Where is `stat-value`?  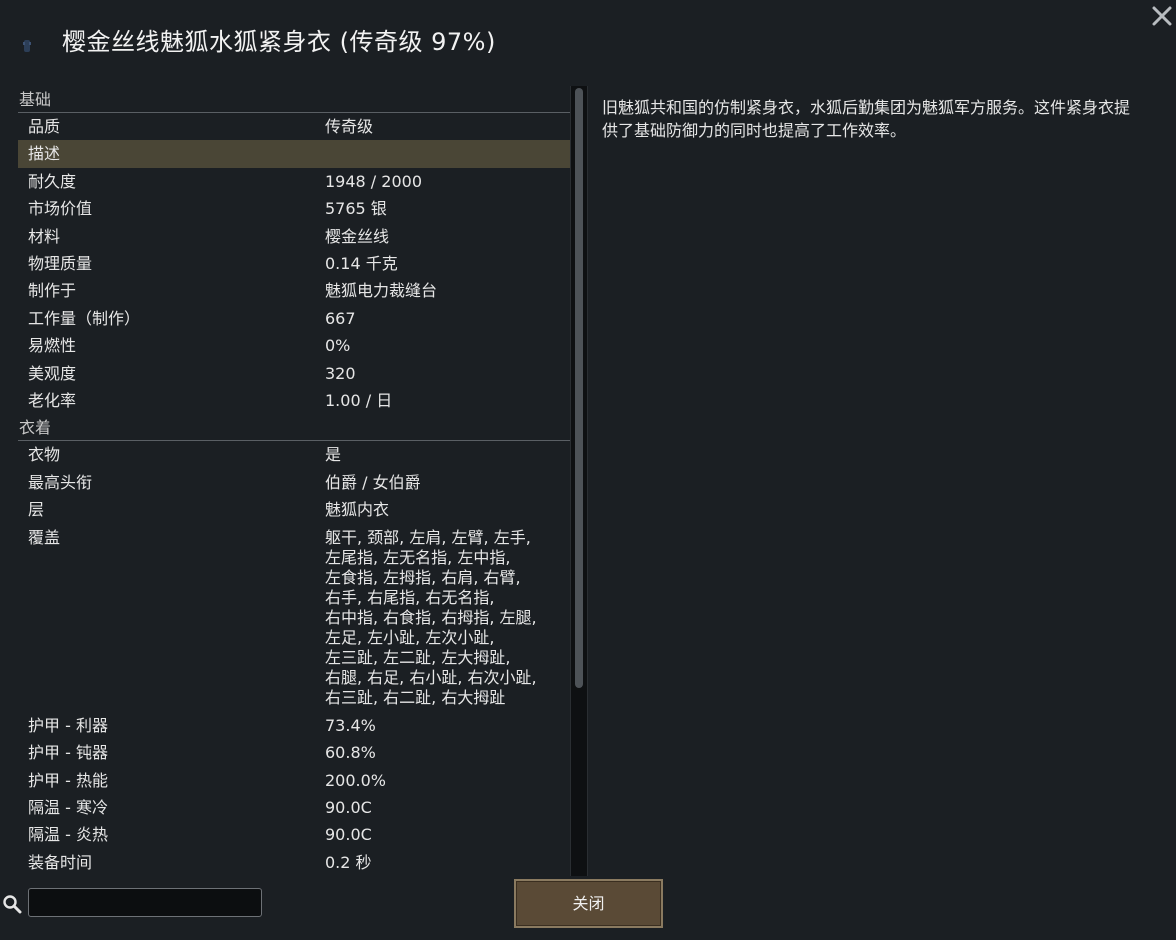 stat-value is located at coordinates (447, 153).